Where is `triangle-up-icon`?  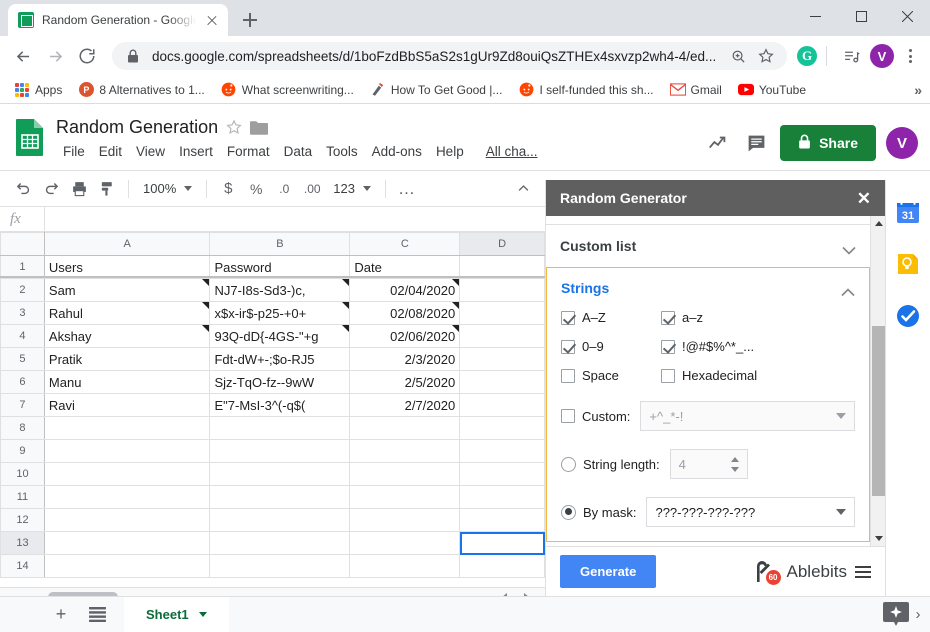
triangle-up-icon is located at coordinates (734, 459).